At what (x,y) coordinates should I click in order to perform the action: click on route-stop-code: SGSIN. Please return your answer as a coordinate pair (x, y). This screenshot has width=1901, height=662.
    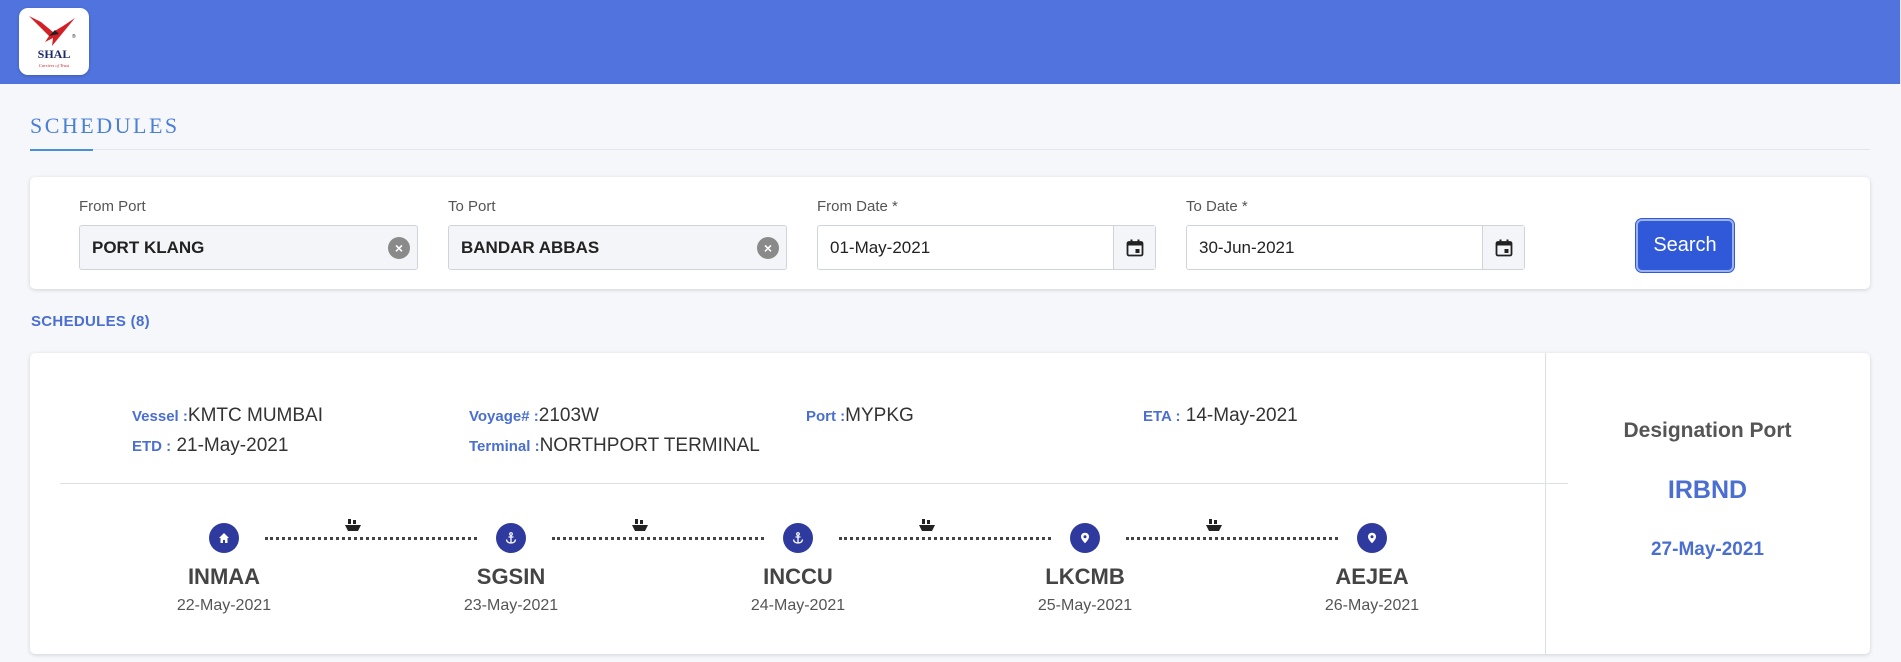
    Looking at the image, I should click on (511, 576).